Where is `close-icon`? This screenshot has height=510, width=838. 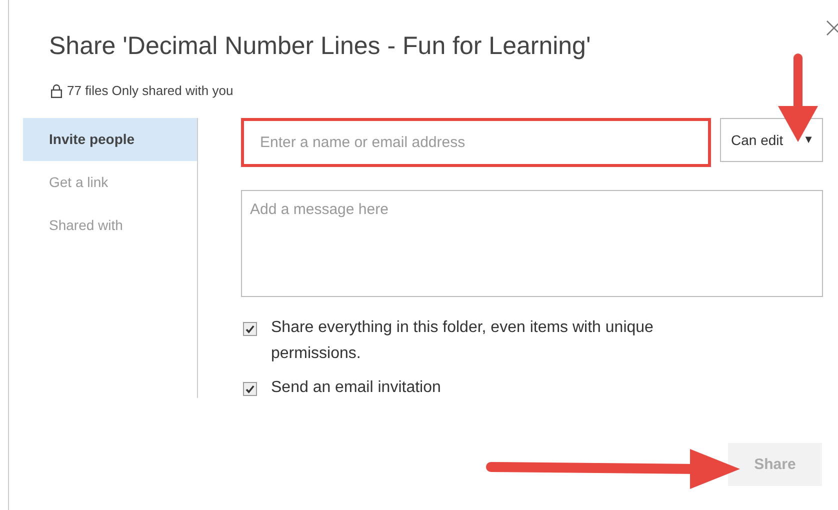
close-icon is located at coordinates (832, 28).